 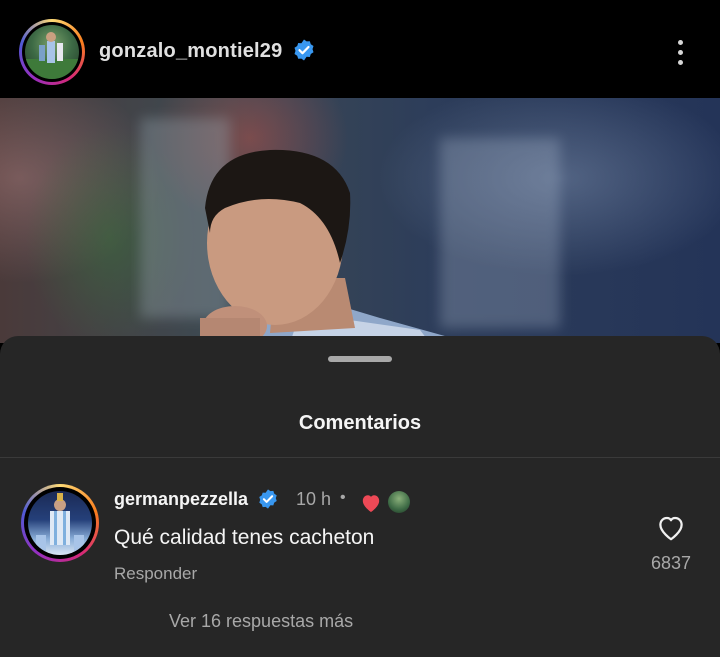 I want to click on story-ring-avatar, so click(x=52, y=52).